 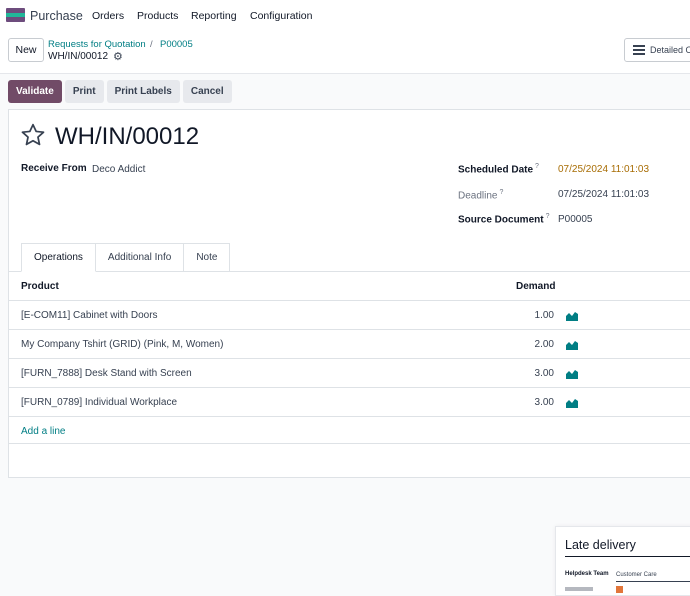 I want to click on product-cell: [E-COM11] Cabinet with Doors, so click(x=89, y=315).